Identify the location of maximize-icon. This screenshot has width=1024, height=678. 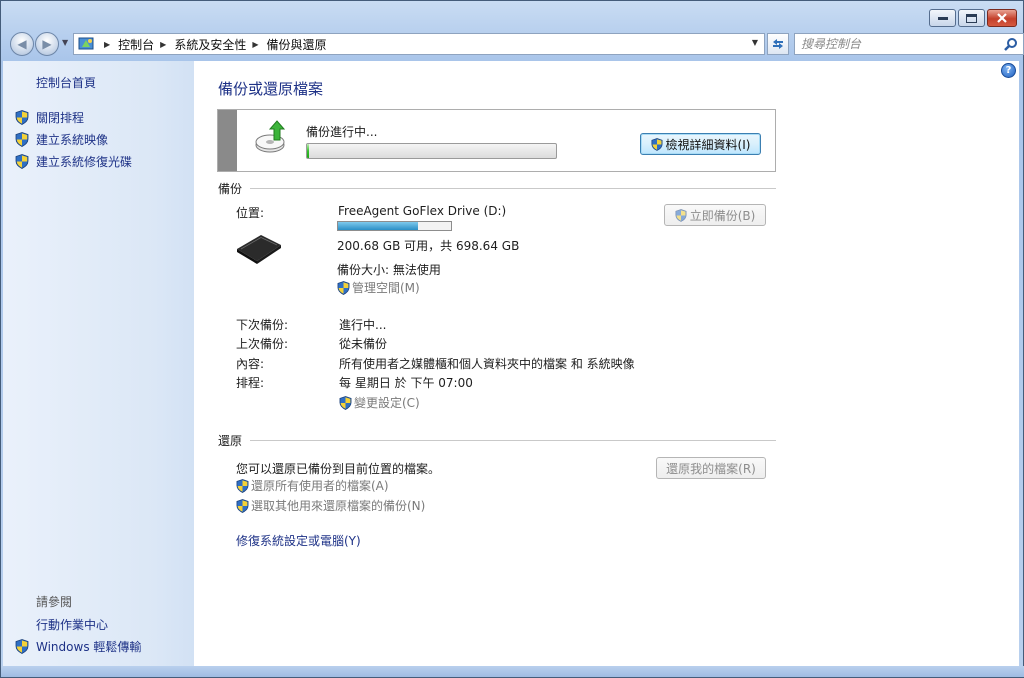
(971, 18).